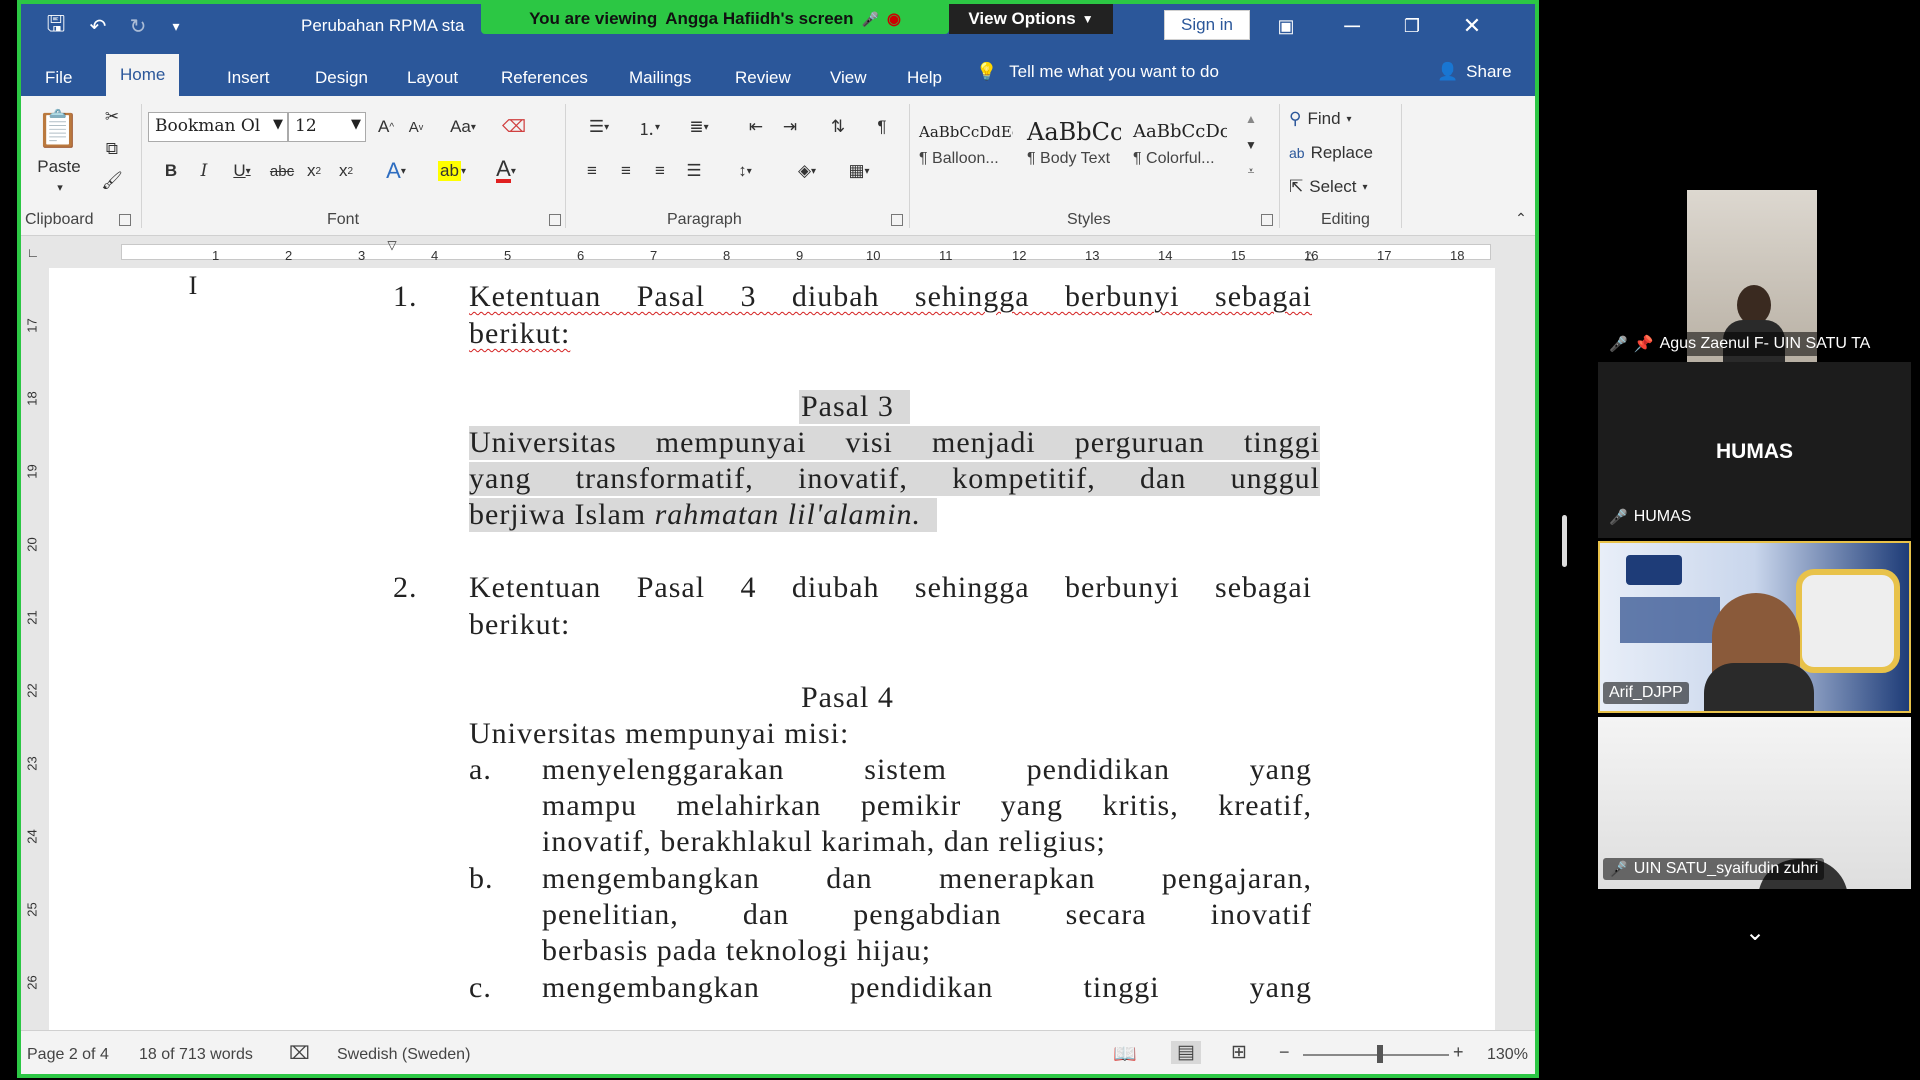  What do you see at coordinates (327, 127) in the screenshot?
I see `font-size-combo: 12 ▼` at bounding box center [327, 127].